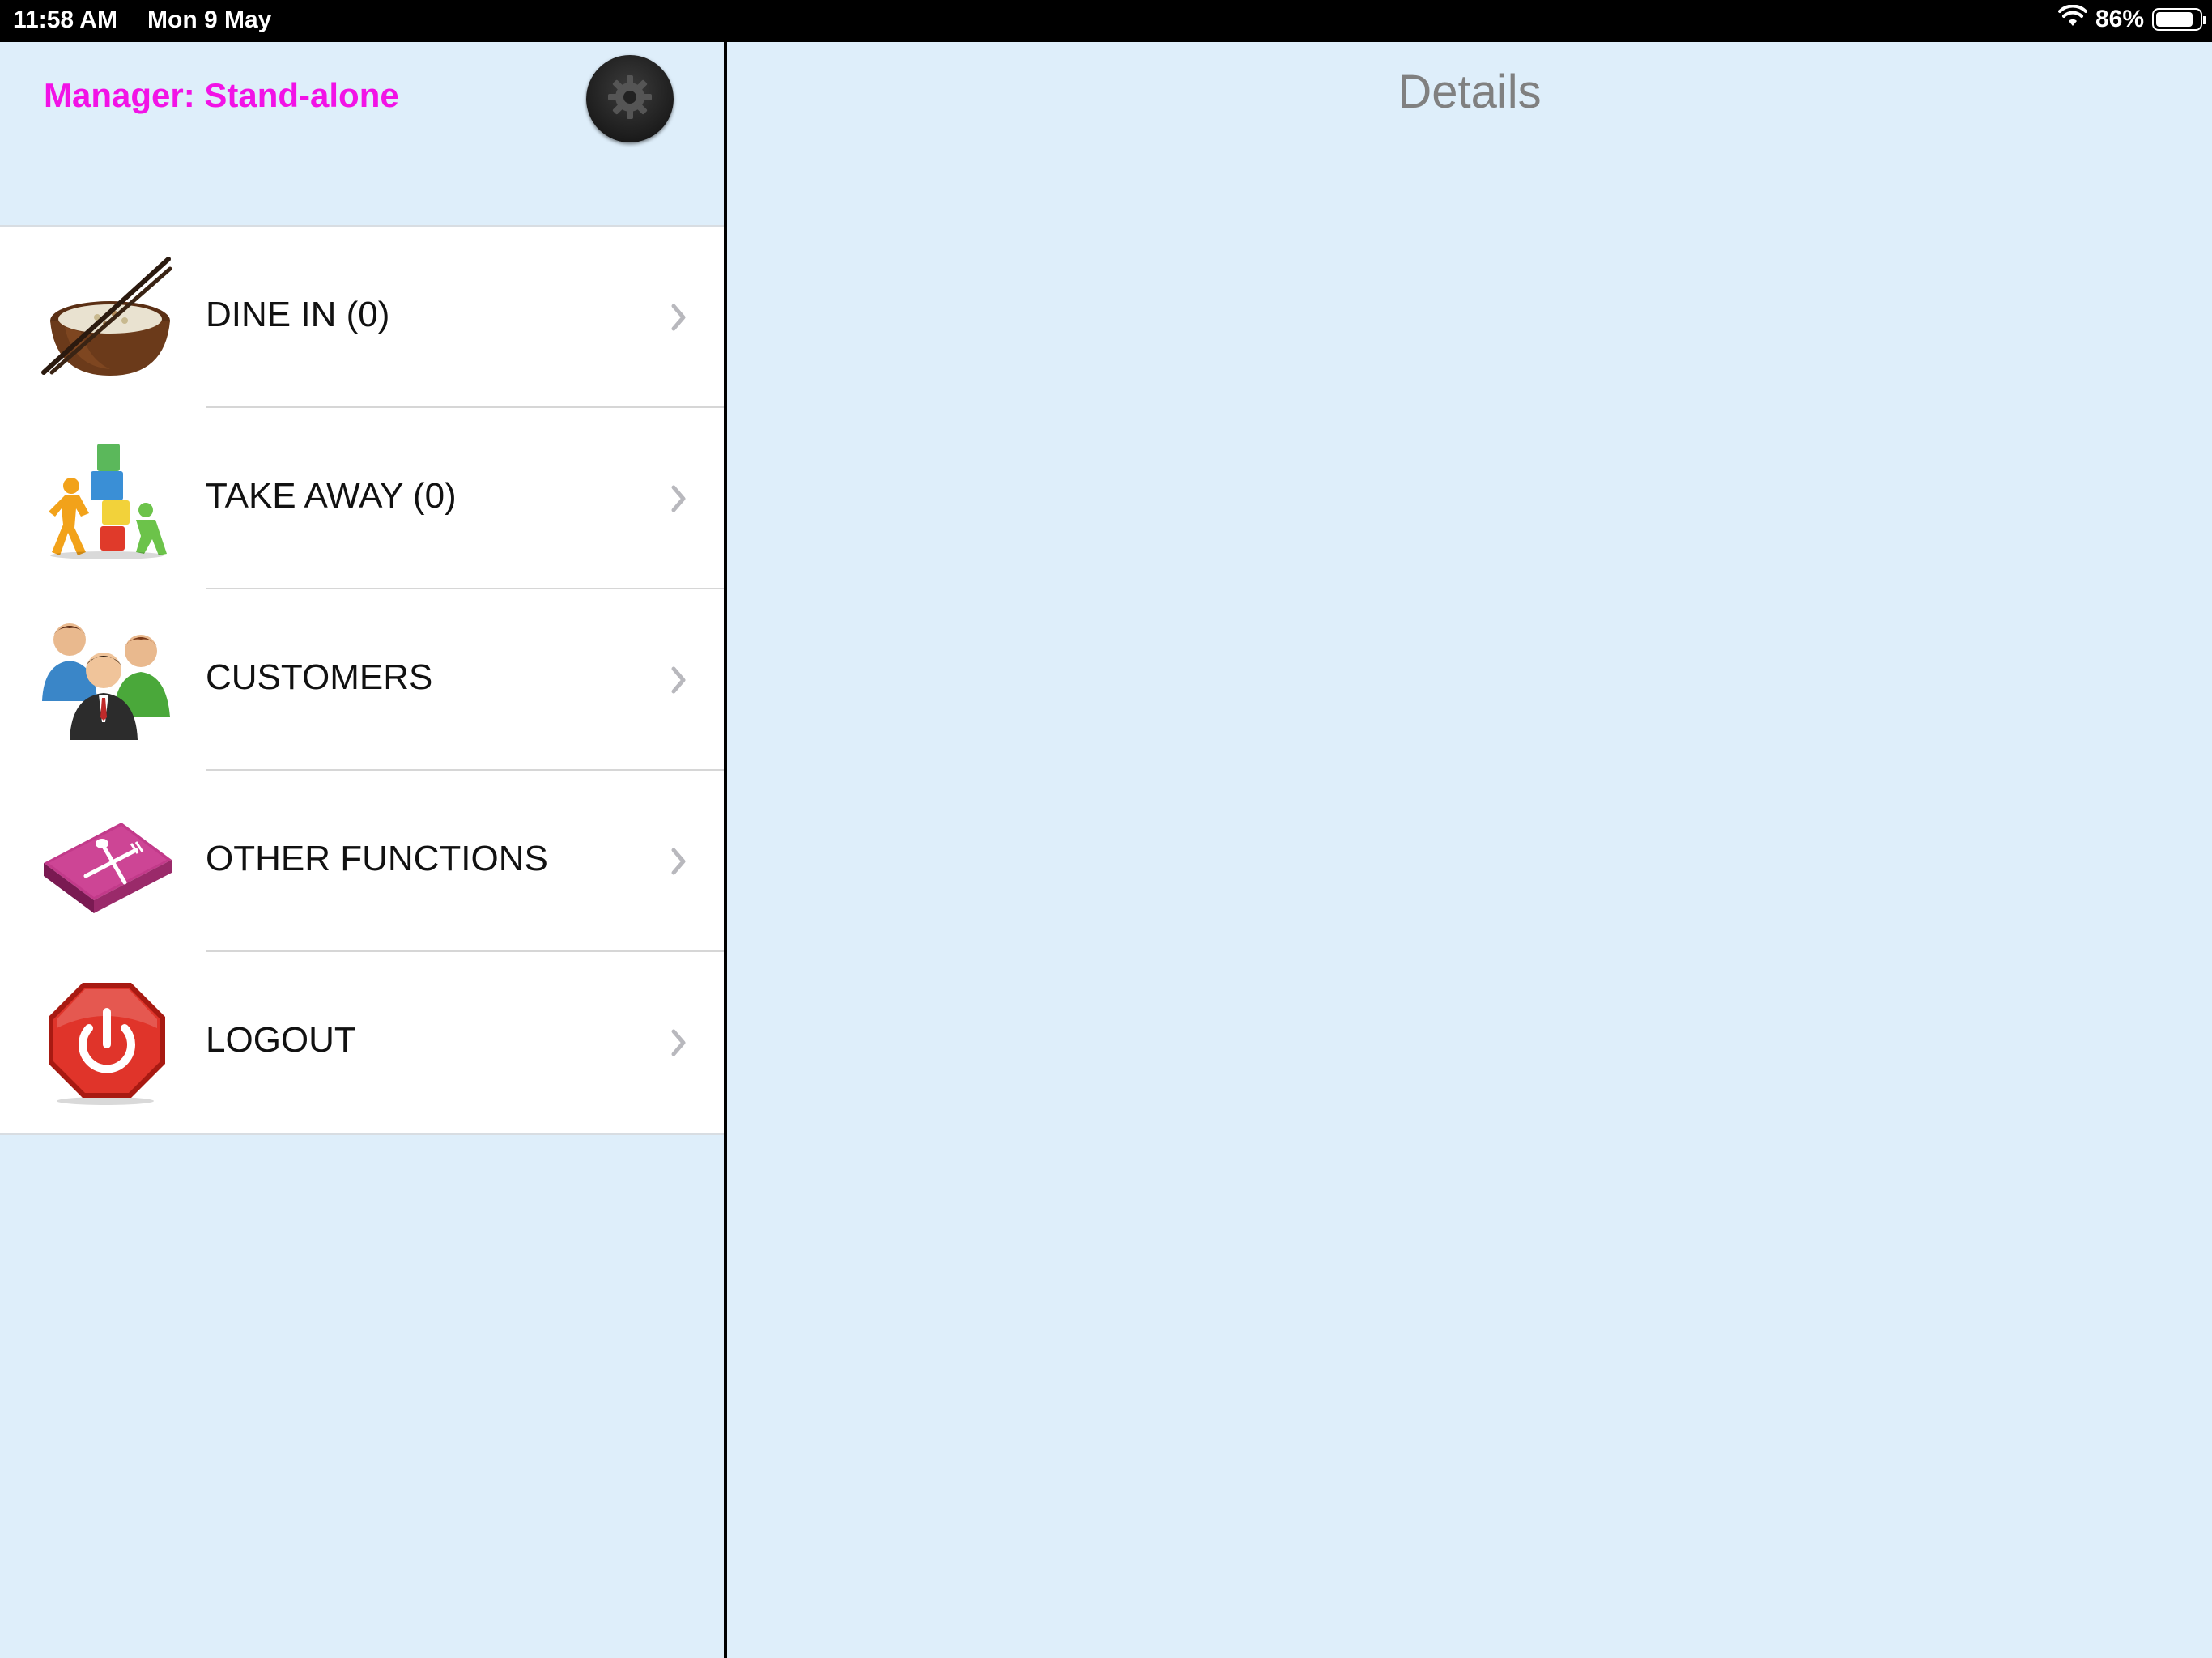  Describe the element at coordinates (106, 317) in the screenshot. I see `rice-bowl-icon` at that location.